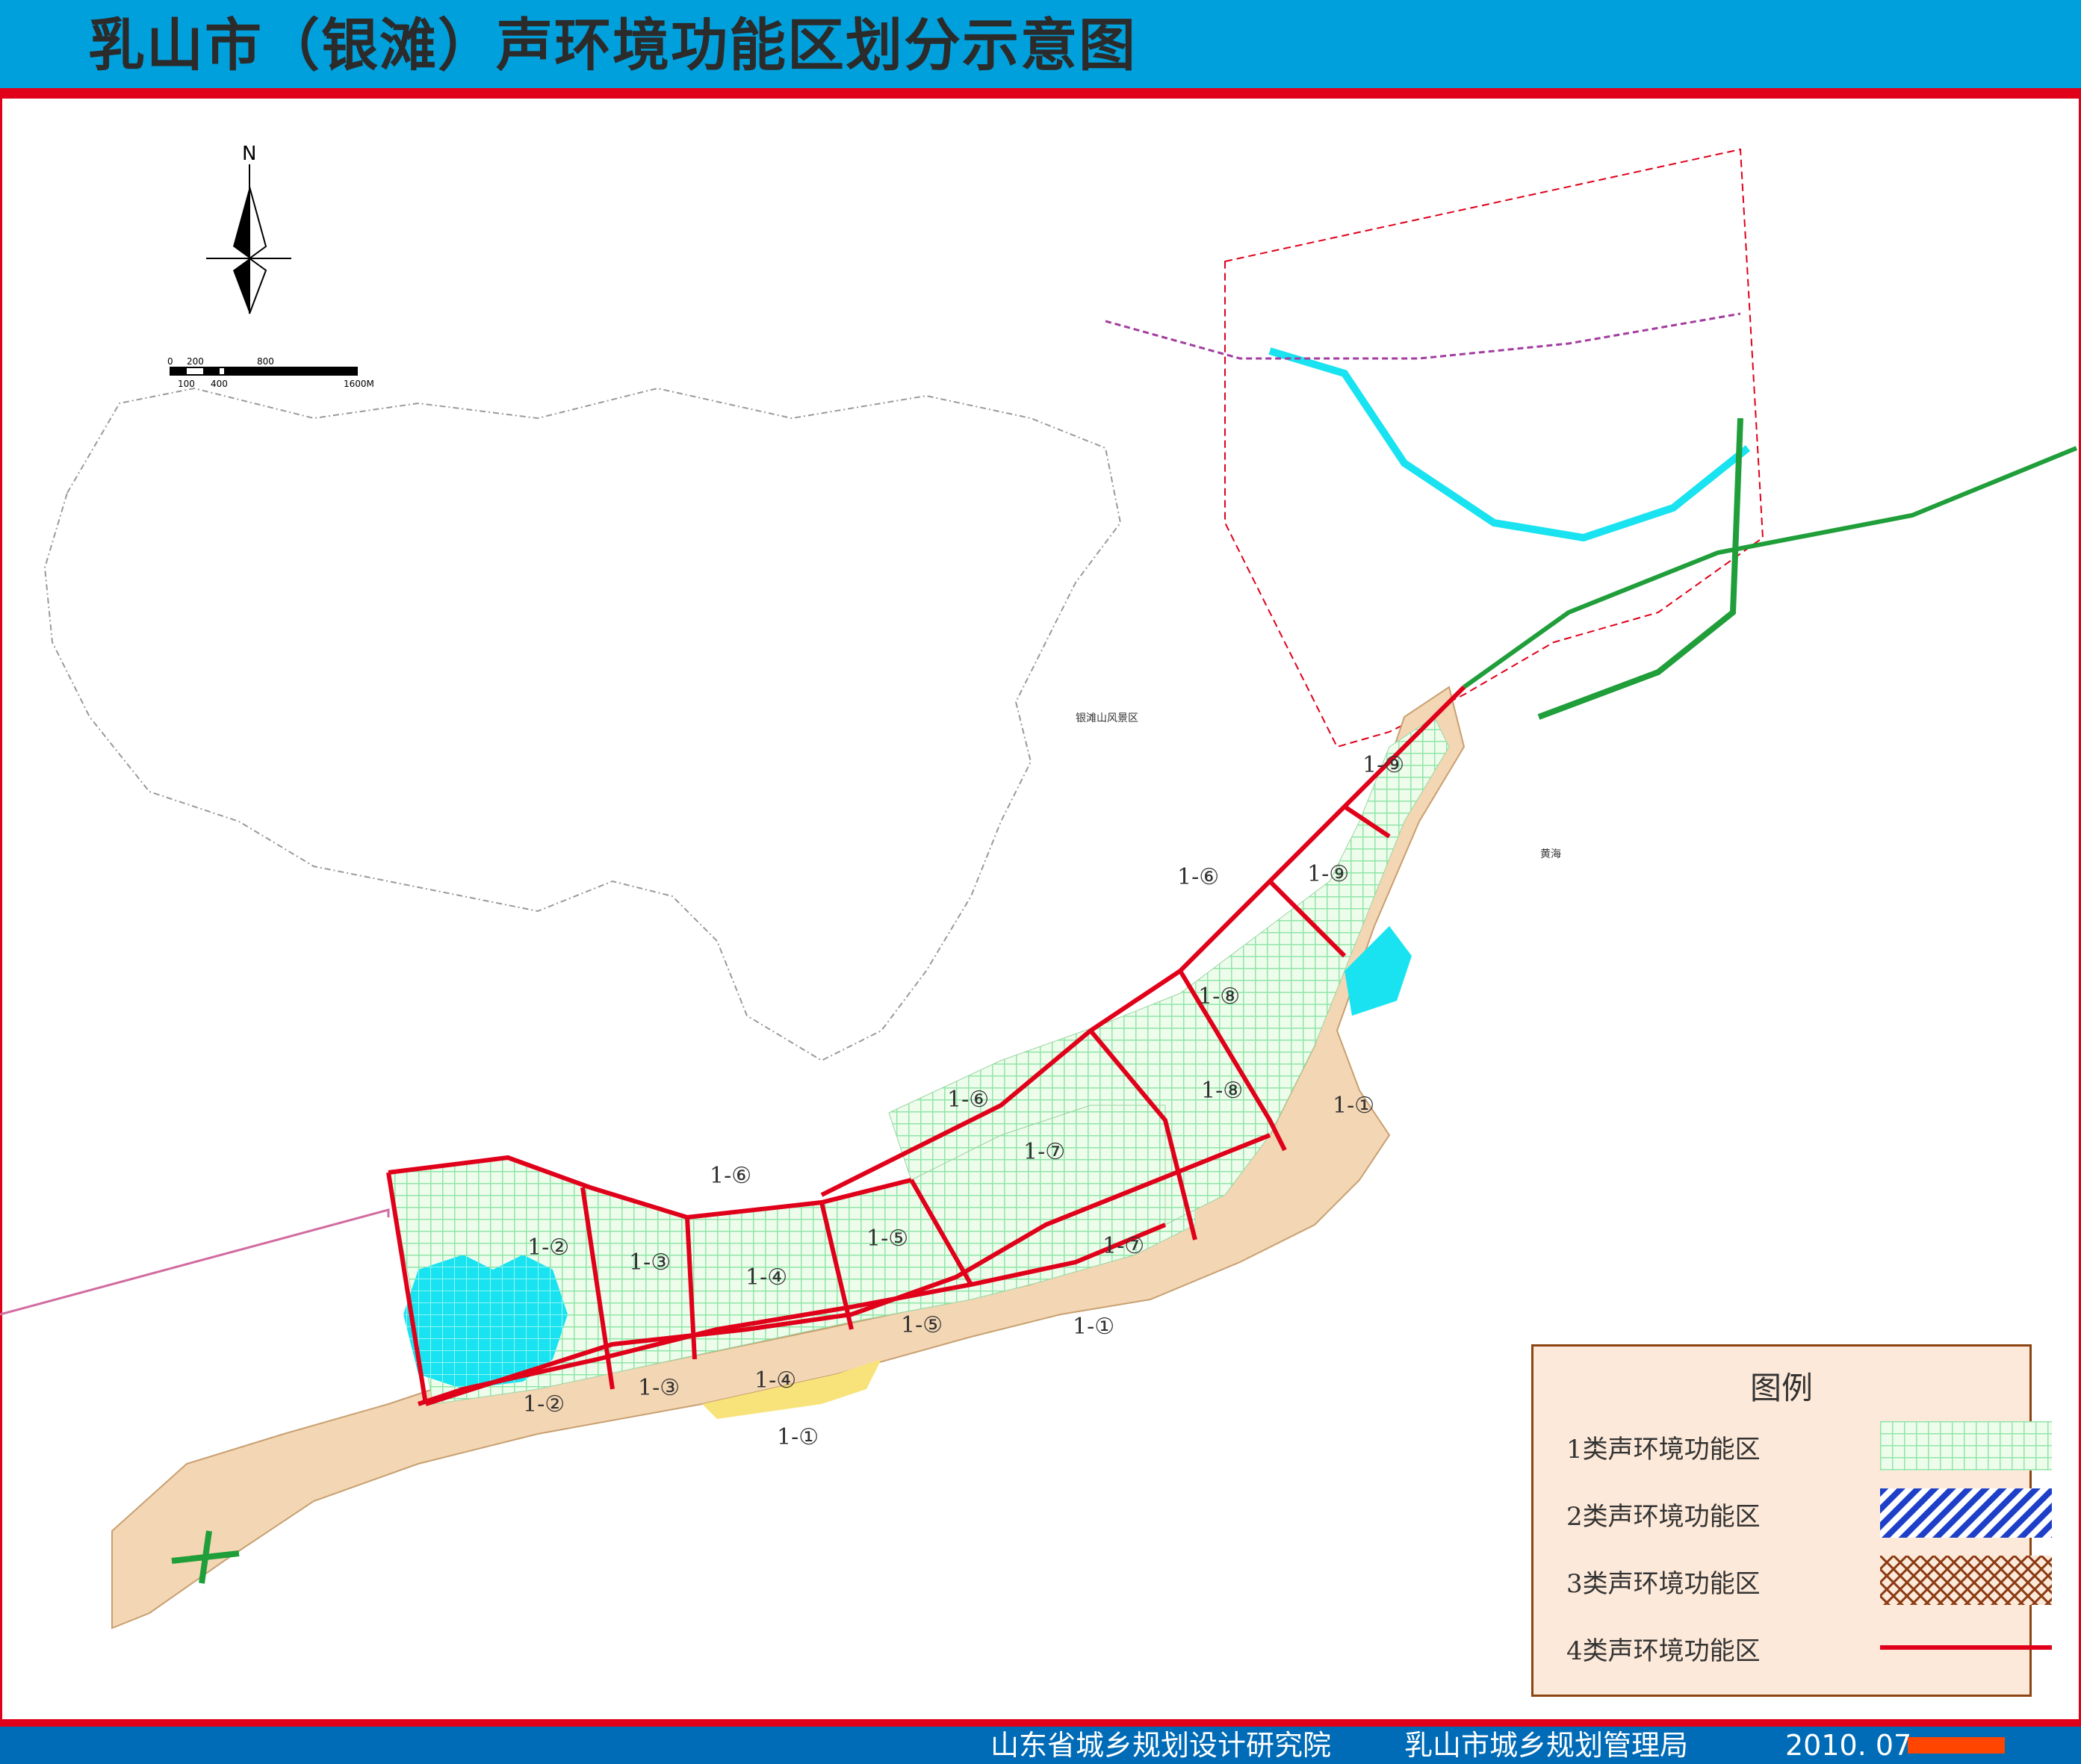 The image size is (2081, 1764). What do you see at coordinates (1966, 1647) in the screenshot?
I see `legend-swatch-red-line` at bounding box center [1966, 1647].